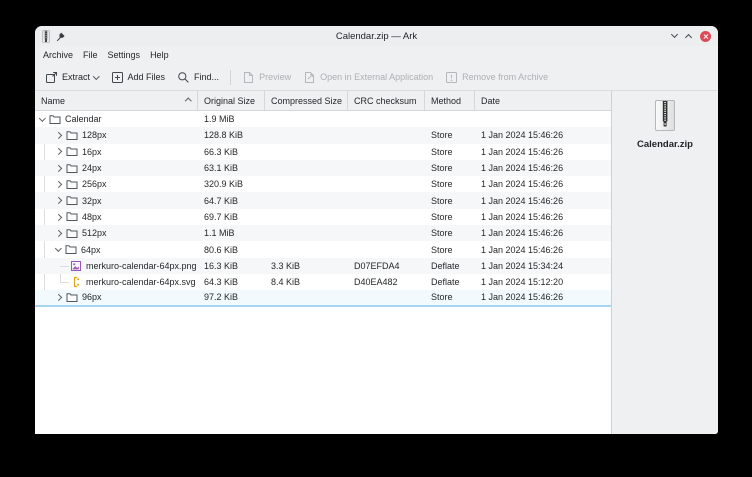 The width and height of the screenshot is (752, 477). Describe the element at coordinates (323, 217) in the screenshot. I see `table-row: 48px 69.7 KiB Store 1 Jan 2024 15:46:26` at that location.